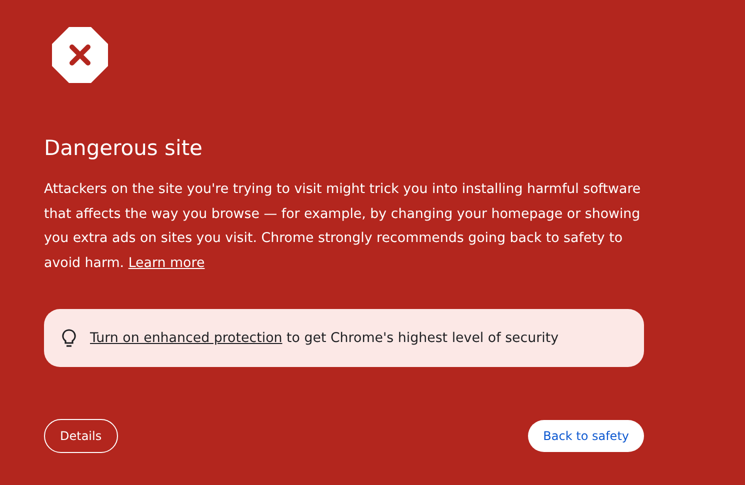 This screenshot has width=745, height=485. What do you see at coordinates (186, 338) in the screenshot?
I see `enhanced-protection-link: Turn on enhanced protection` at bounding box center [186, 338].